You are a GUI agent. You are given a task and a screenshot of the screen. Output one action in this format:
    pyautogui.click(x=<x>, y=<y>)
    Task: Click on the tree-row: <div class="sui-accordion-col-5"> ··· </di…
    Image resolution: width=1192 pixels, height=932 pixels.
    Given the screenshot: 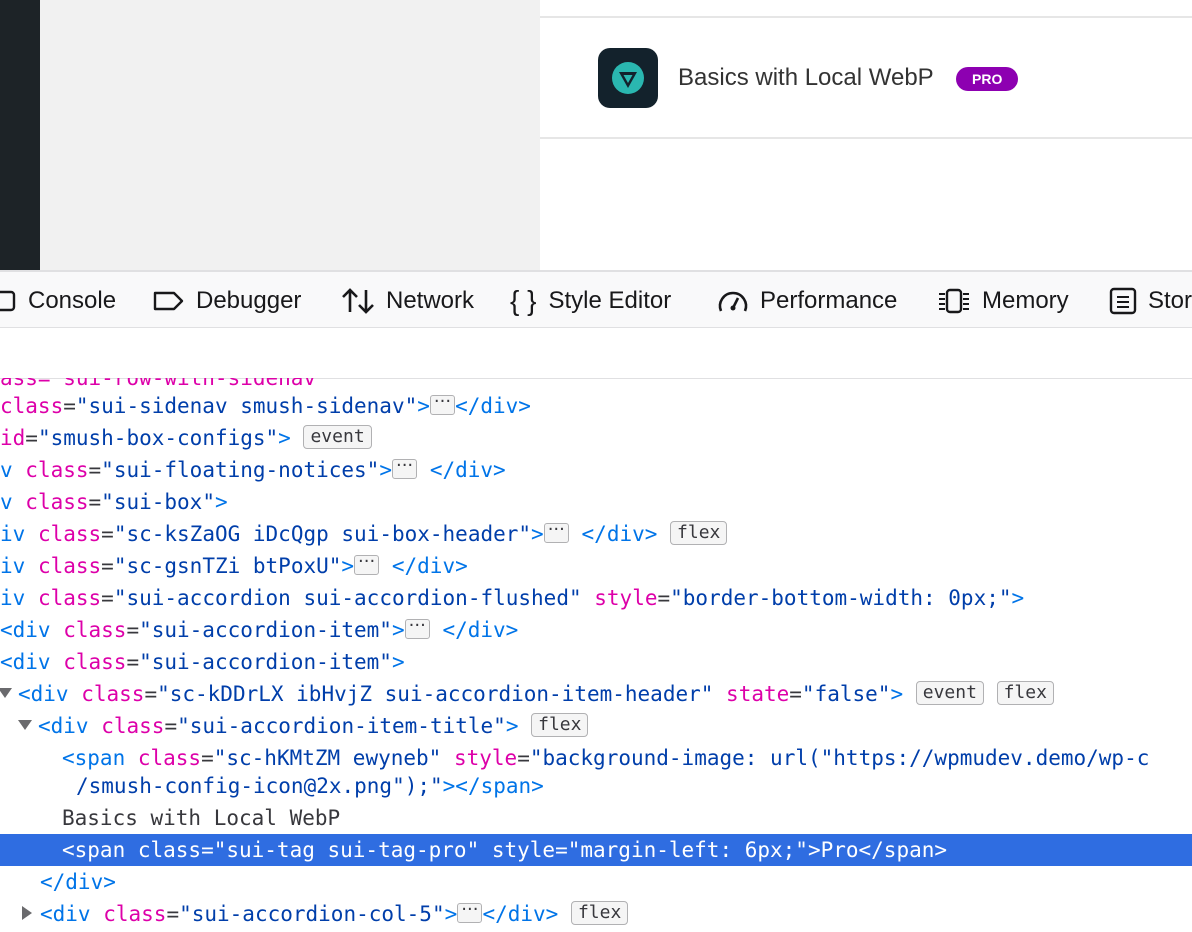 What is the action you would take?
    pyautogui.click(x=596, y=914)
    